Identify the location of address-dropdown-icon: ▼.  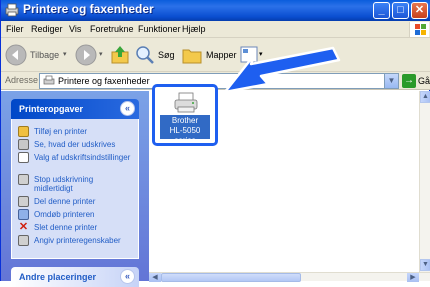
(391, 81).